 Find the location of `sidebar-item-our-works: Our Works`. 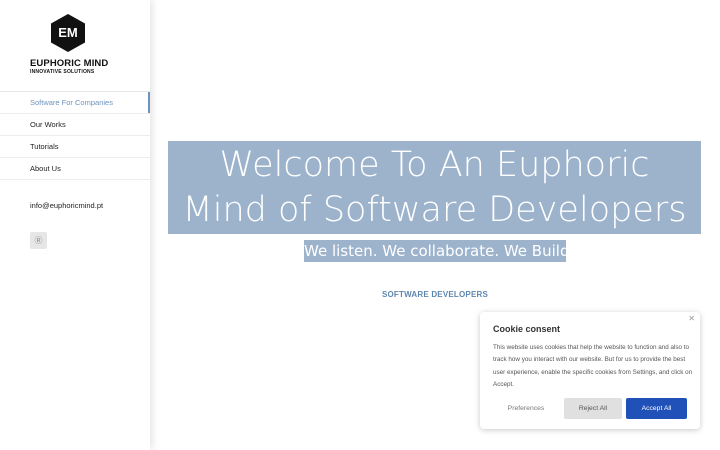

sidebar-item-our-works: Our Works is located at coordinates (75, 125).